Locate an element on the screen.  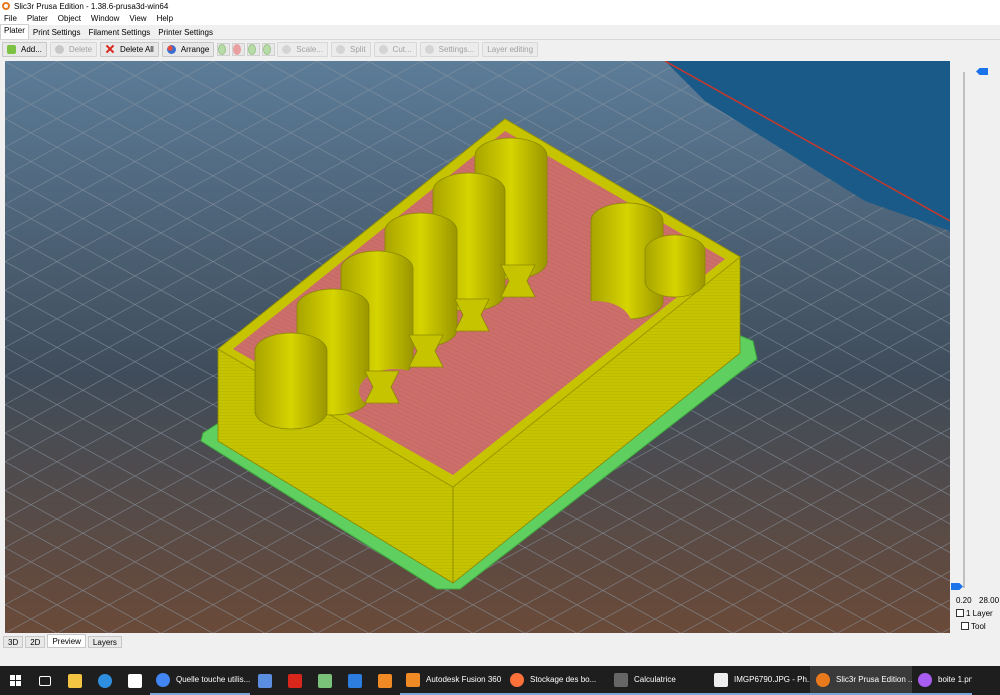
filezilla-icon is located at coordinates (295, 680).